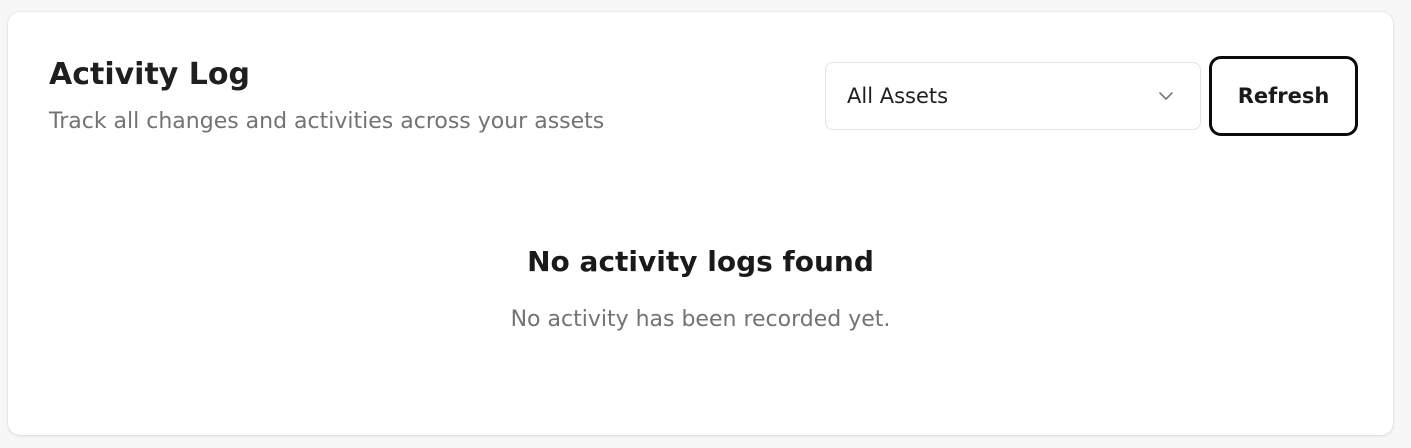 The width and height of the screenshot is (1411, 448). Describe the element at coordinates (700, 319) in the screenshot. I see `empty-state-message: No activity has been recorded yet.` at that location.